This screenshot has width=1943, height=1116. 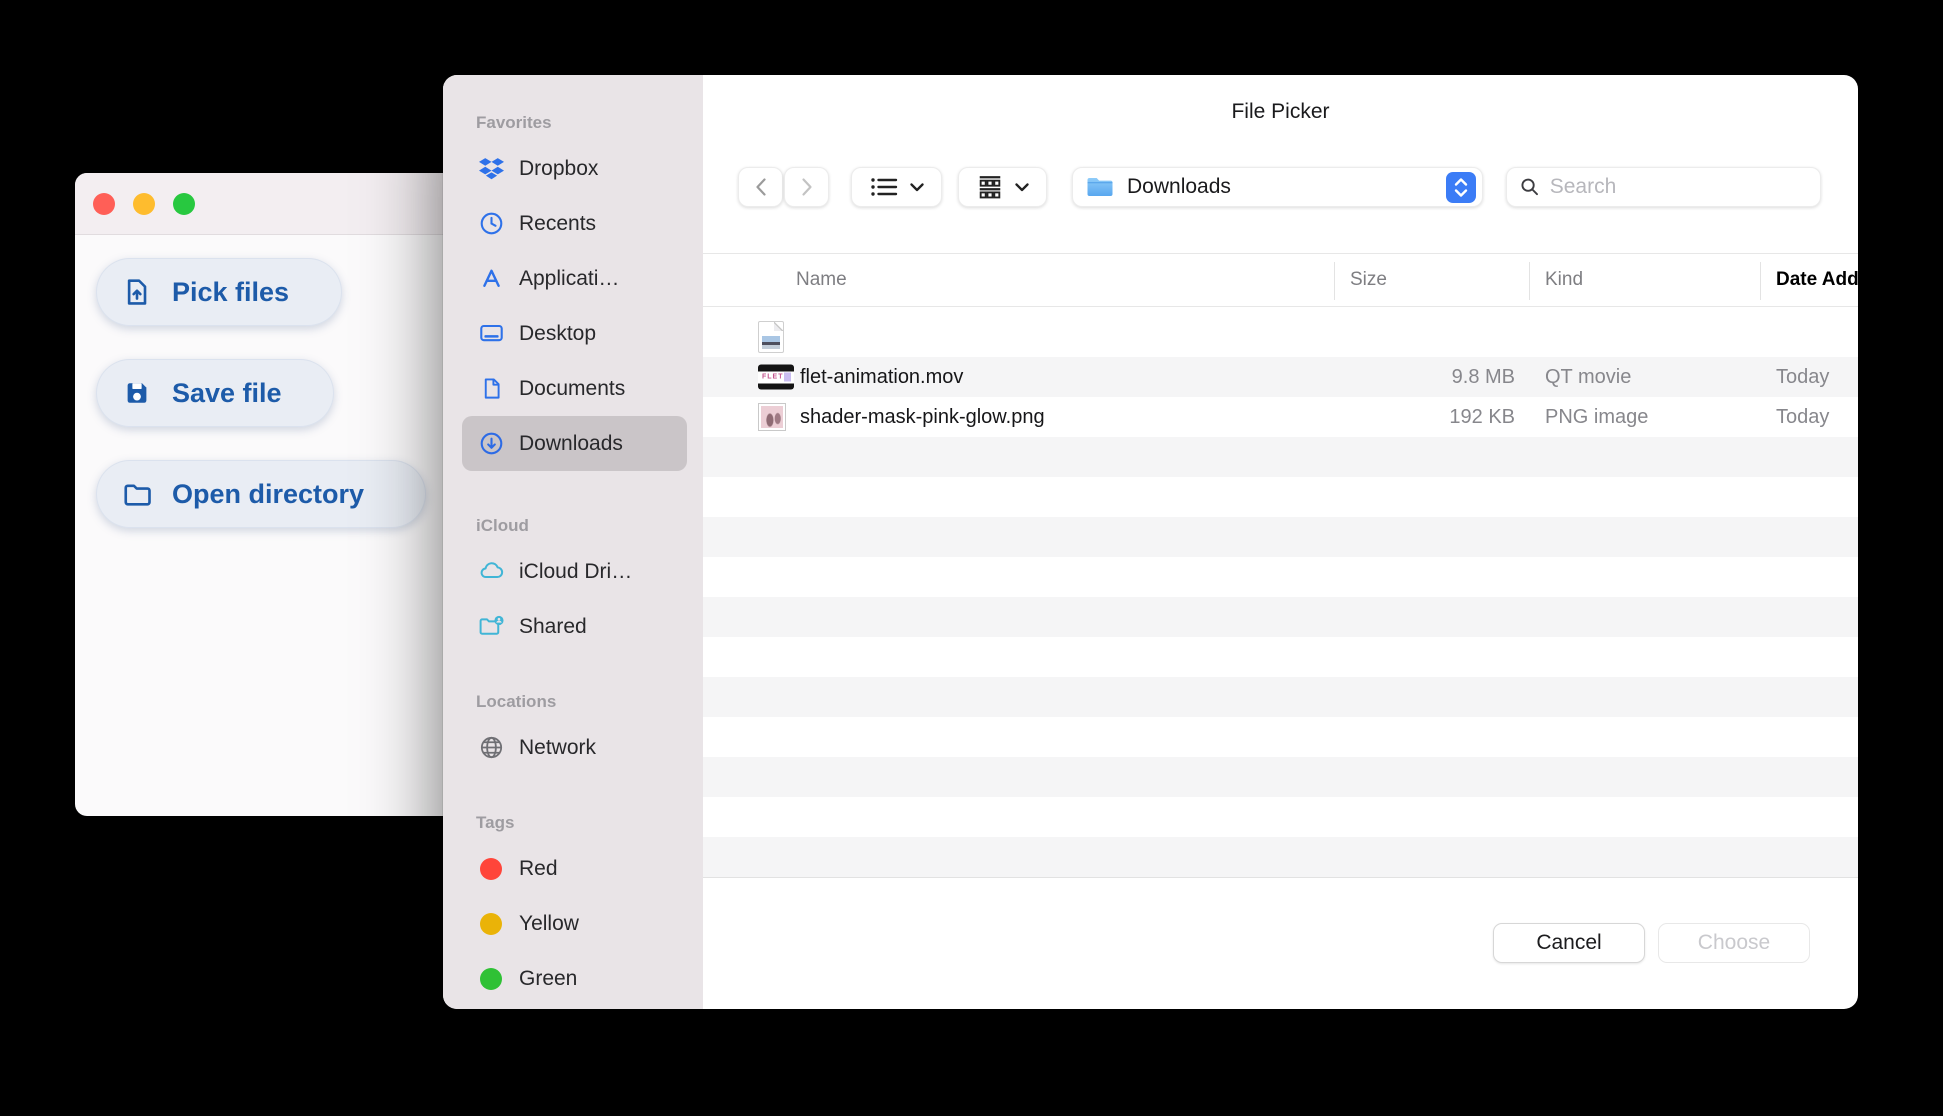 I want to click on file-kind: PNG image, so click(x=1597, y=417).